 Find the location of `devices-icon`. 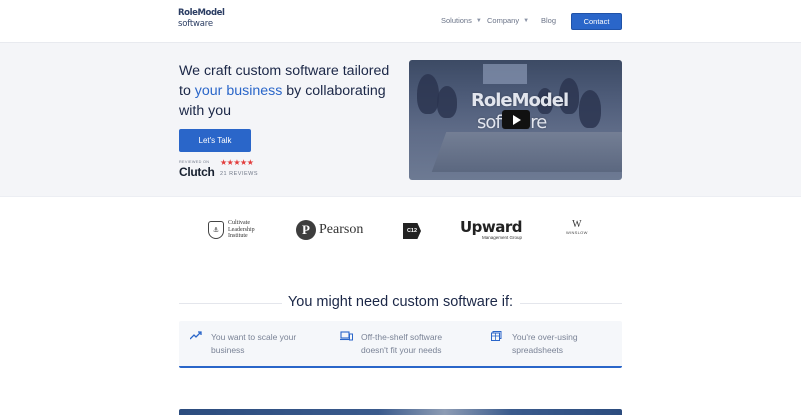

devices-icon is located at coordinates (346, 336).